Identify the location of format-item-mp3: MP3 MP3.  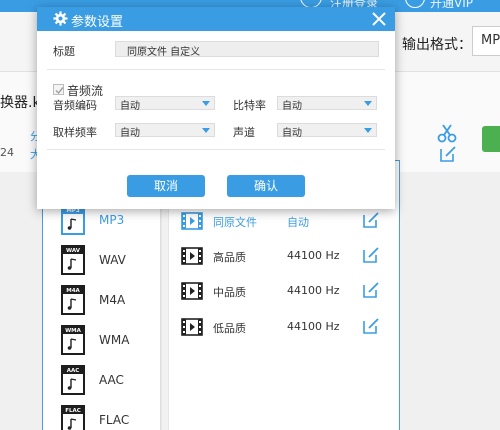
(111, 223).